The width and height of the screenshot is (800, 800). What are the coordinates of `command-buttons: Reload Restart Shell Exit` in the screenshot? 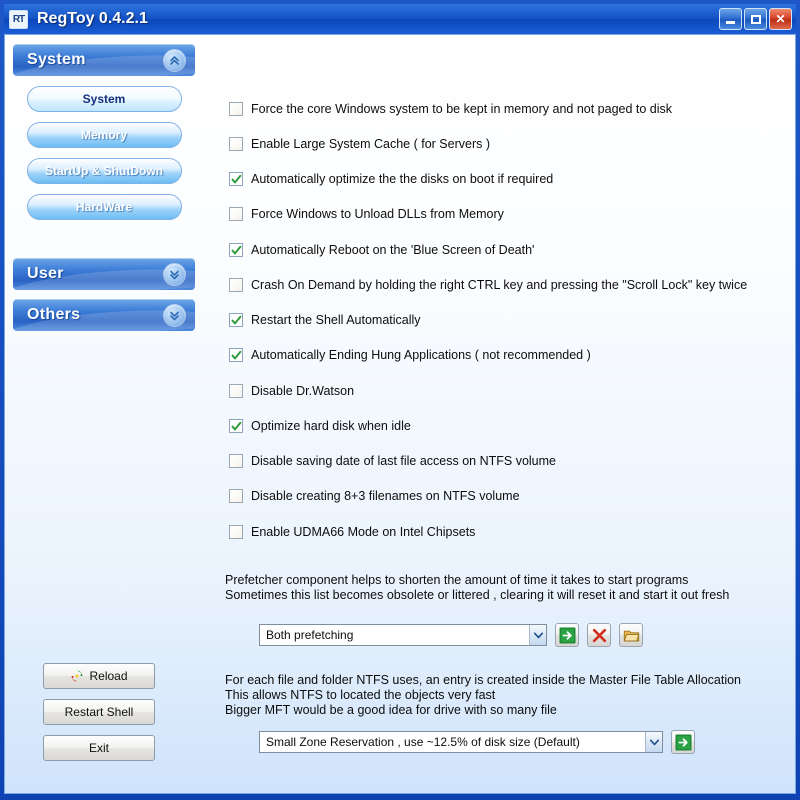 It's located at (99, 717).